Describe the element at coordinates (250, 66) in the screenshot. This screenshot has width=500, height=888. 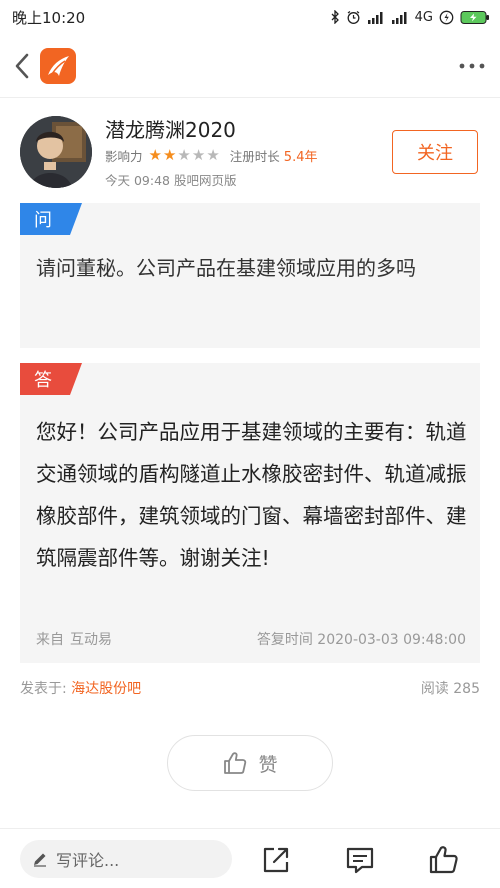
I see `app-header` at that location.